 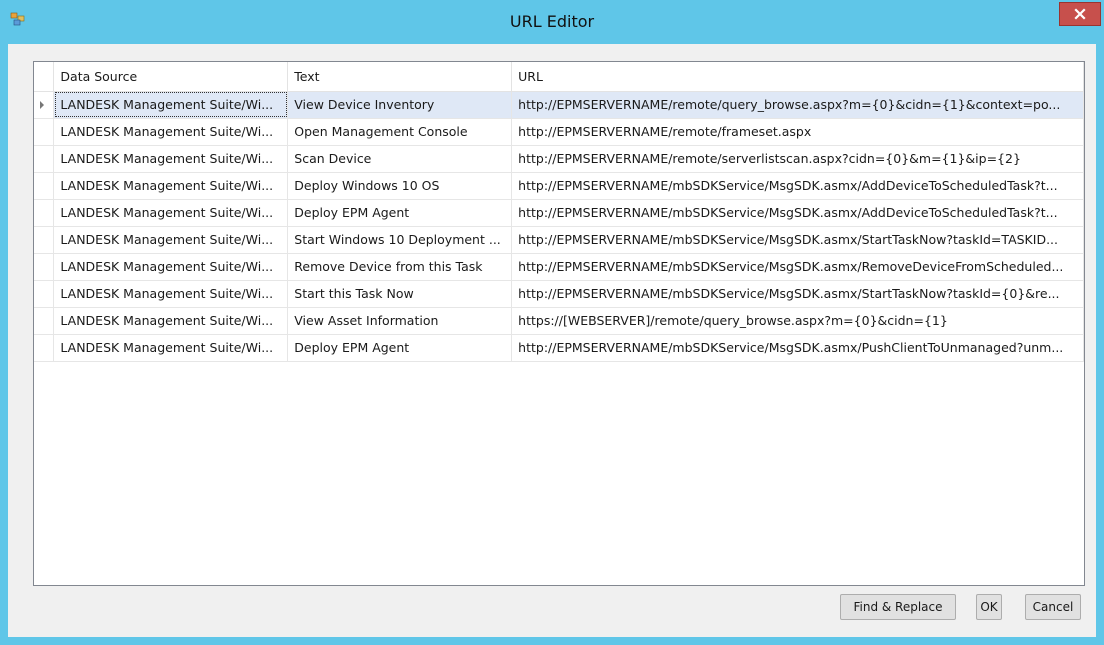 What do you see at coordinates (171, 77) in the screenshot?
I see `column-header-data-source: Data Source` at bounding box center [171, 77].